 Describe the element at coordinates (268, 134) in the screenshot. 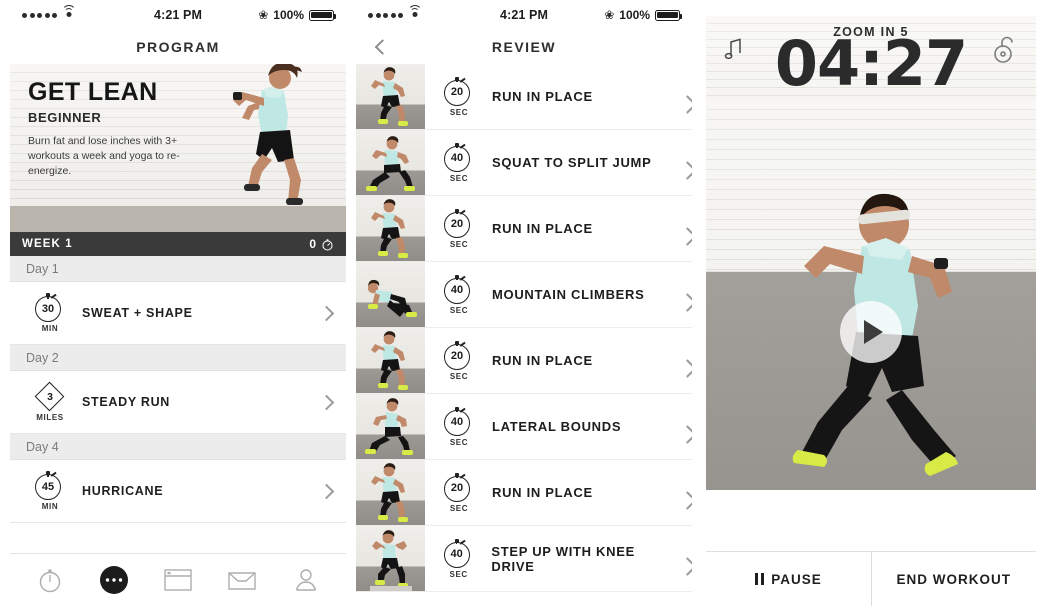

I see `runner-illustration` at that location.